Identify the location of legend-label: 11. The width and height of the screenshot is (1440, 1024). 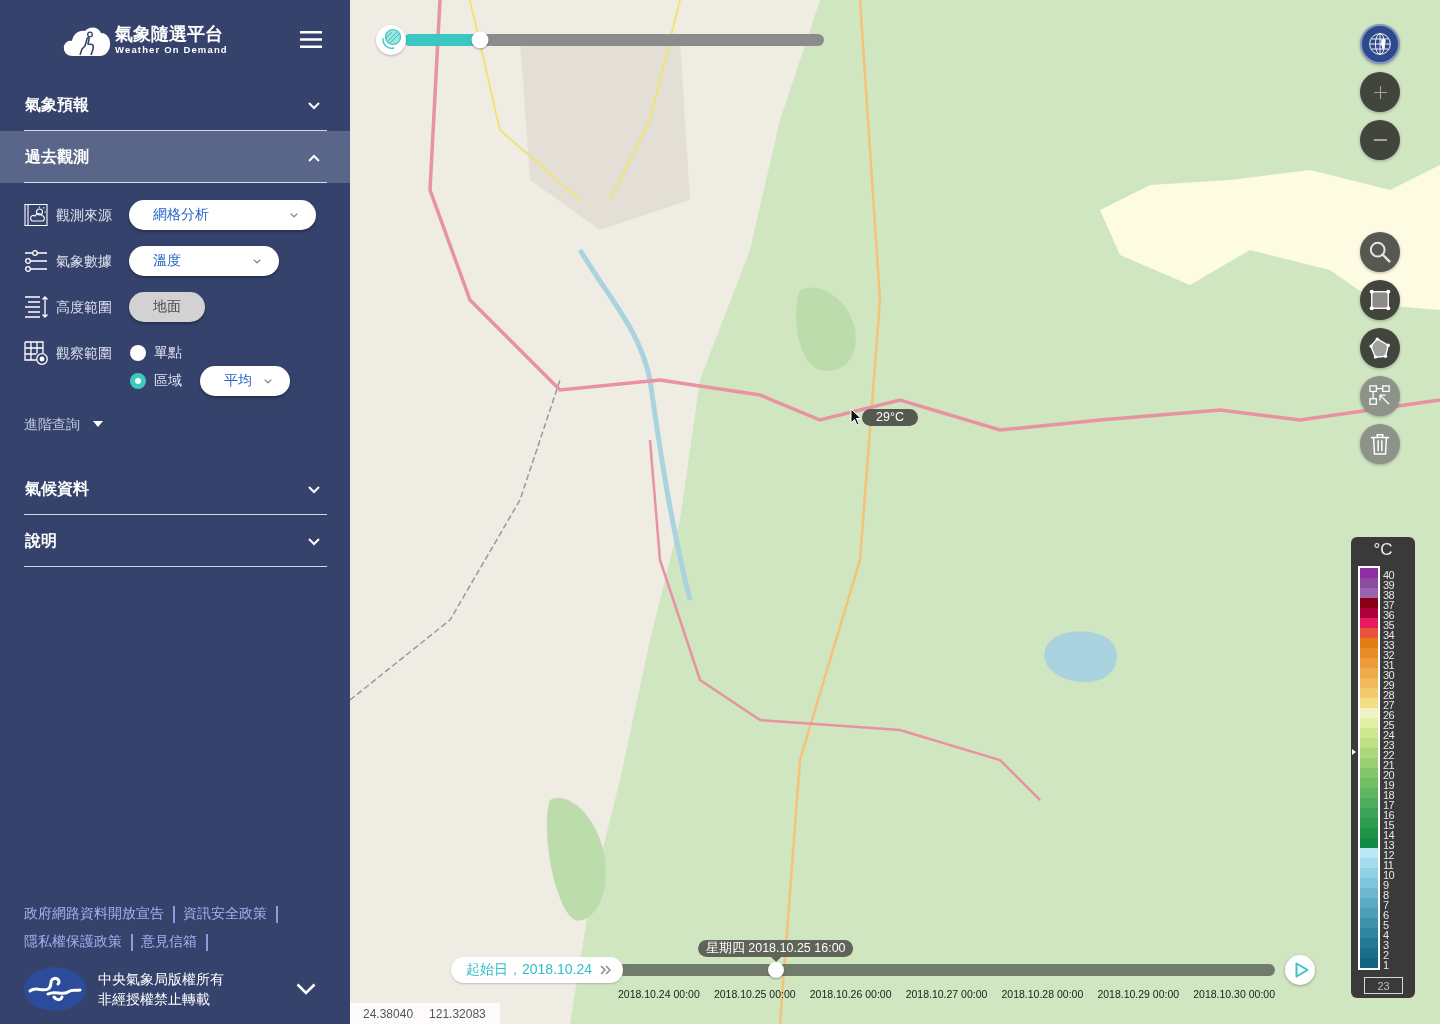
(1389, 865).